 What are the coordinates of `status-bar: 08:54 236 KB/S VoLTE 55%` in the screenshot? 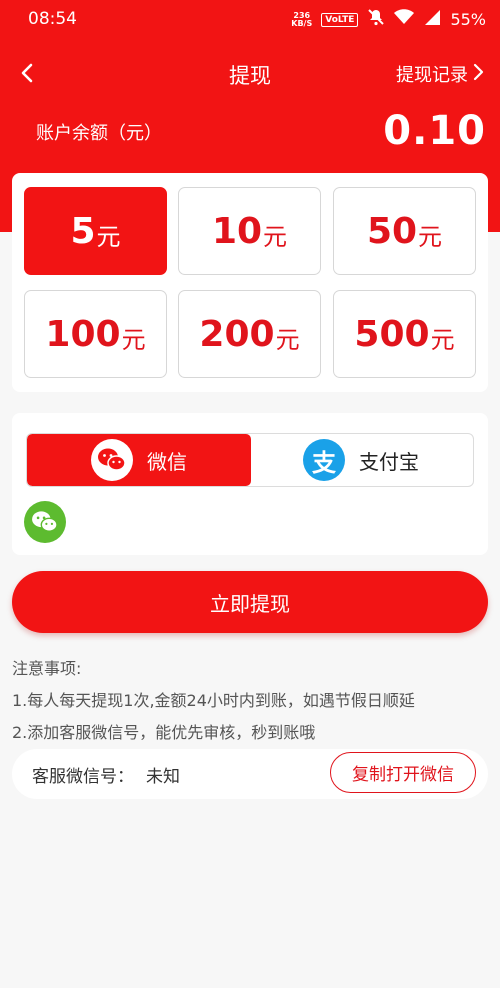 It's located at (250, 19).